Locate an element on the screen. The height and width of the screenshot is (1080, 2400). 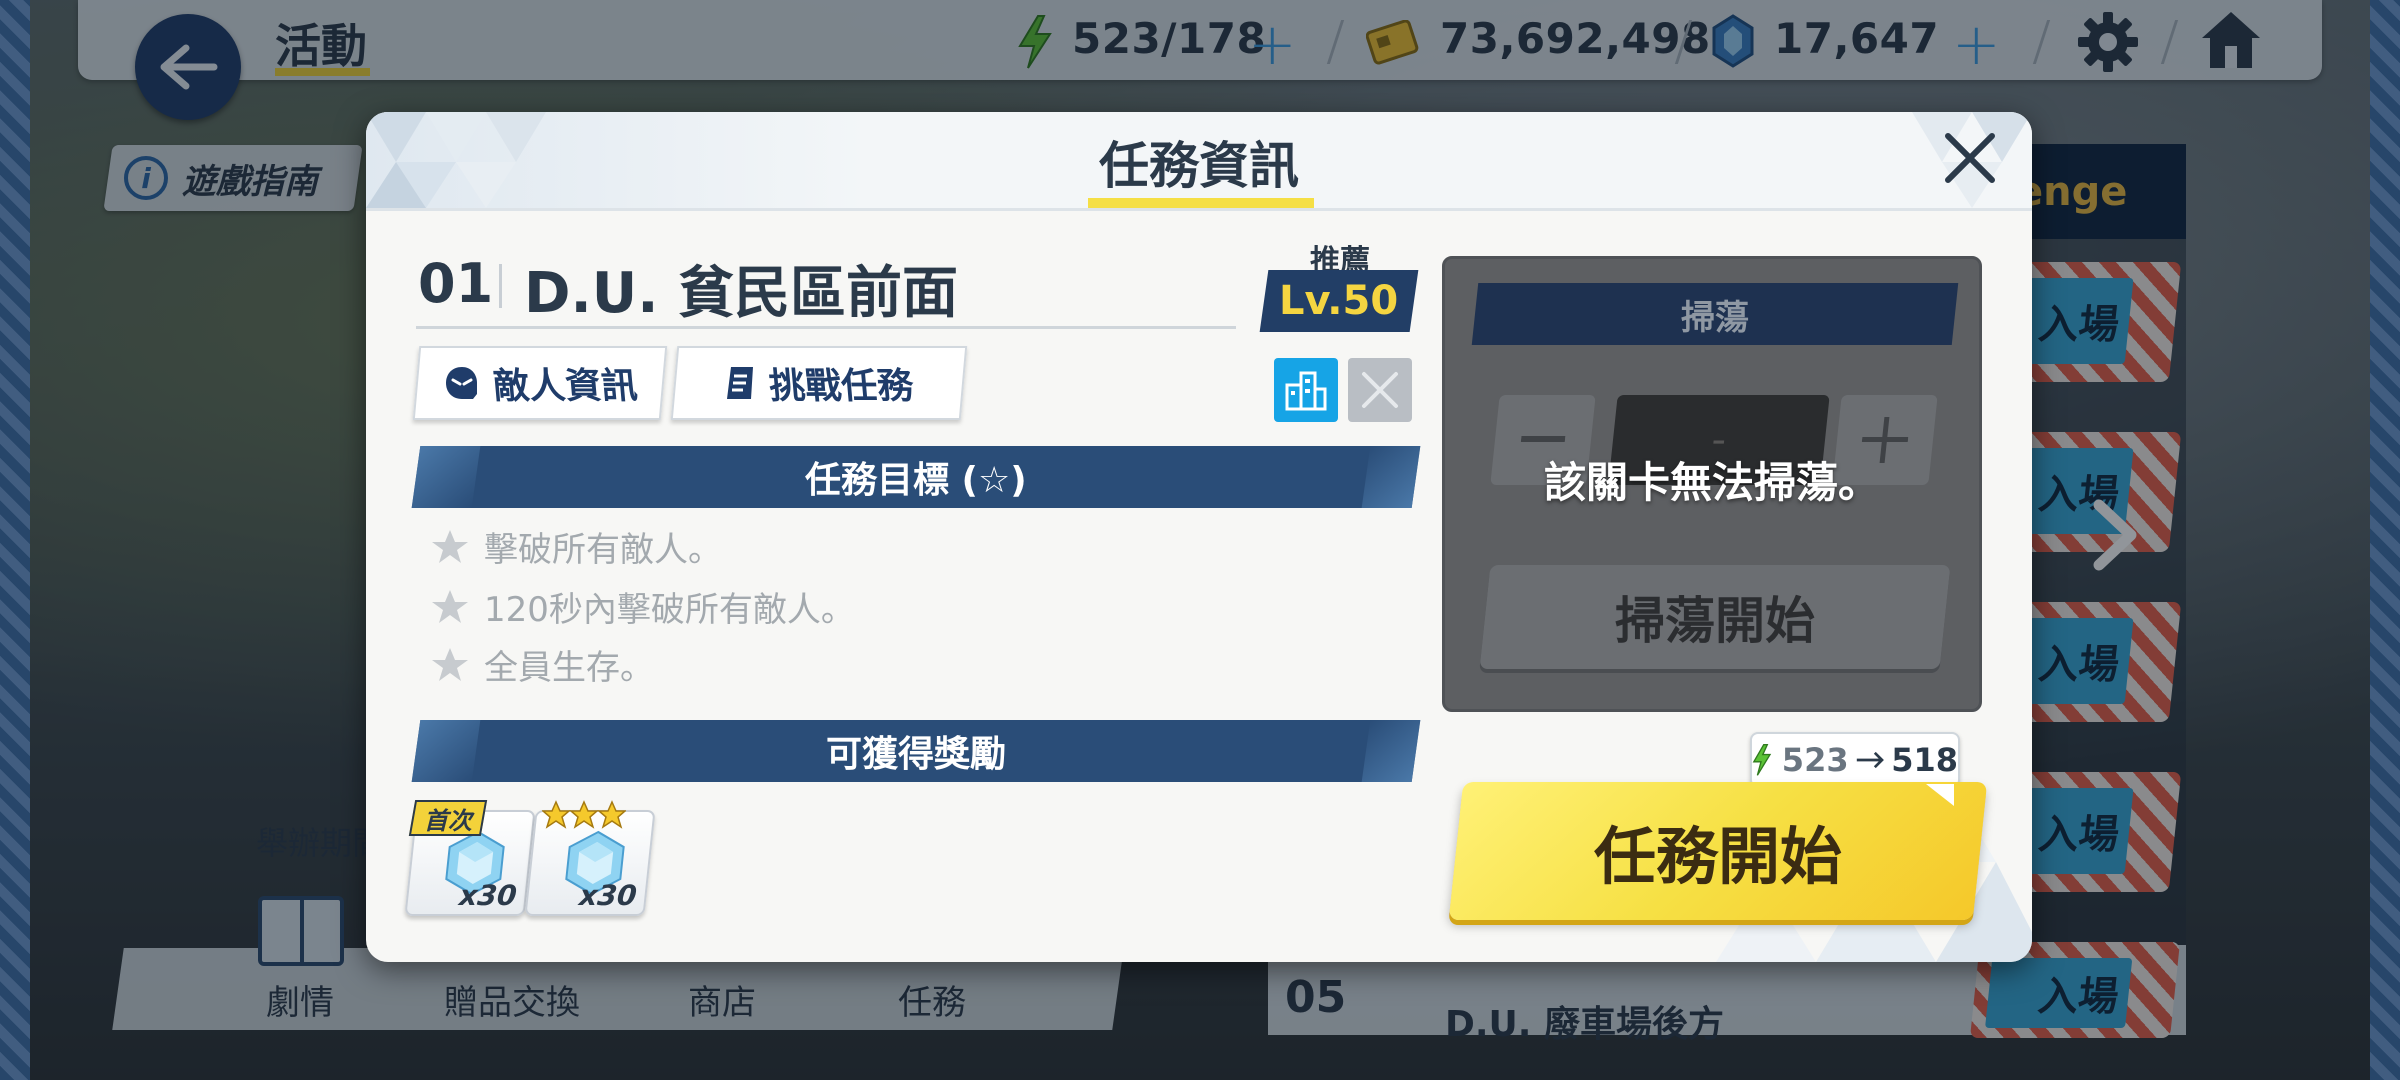
recommended-level-badge: Lv.50 is located at coordinates (1339, 301).